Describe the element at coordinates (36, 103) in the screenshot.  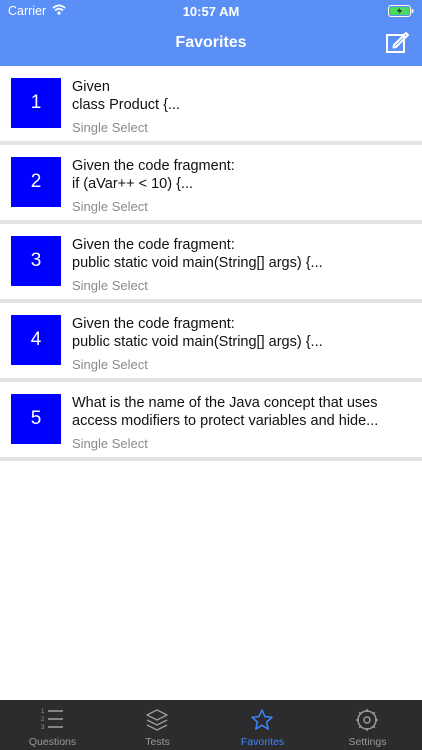
I see `question-number-badge: 1` at that location.